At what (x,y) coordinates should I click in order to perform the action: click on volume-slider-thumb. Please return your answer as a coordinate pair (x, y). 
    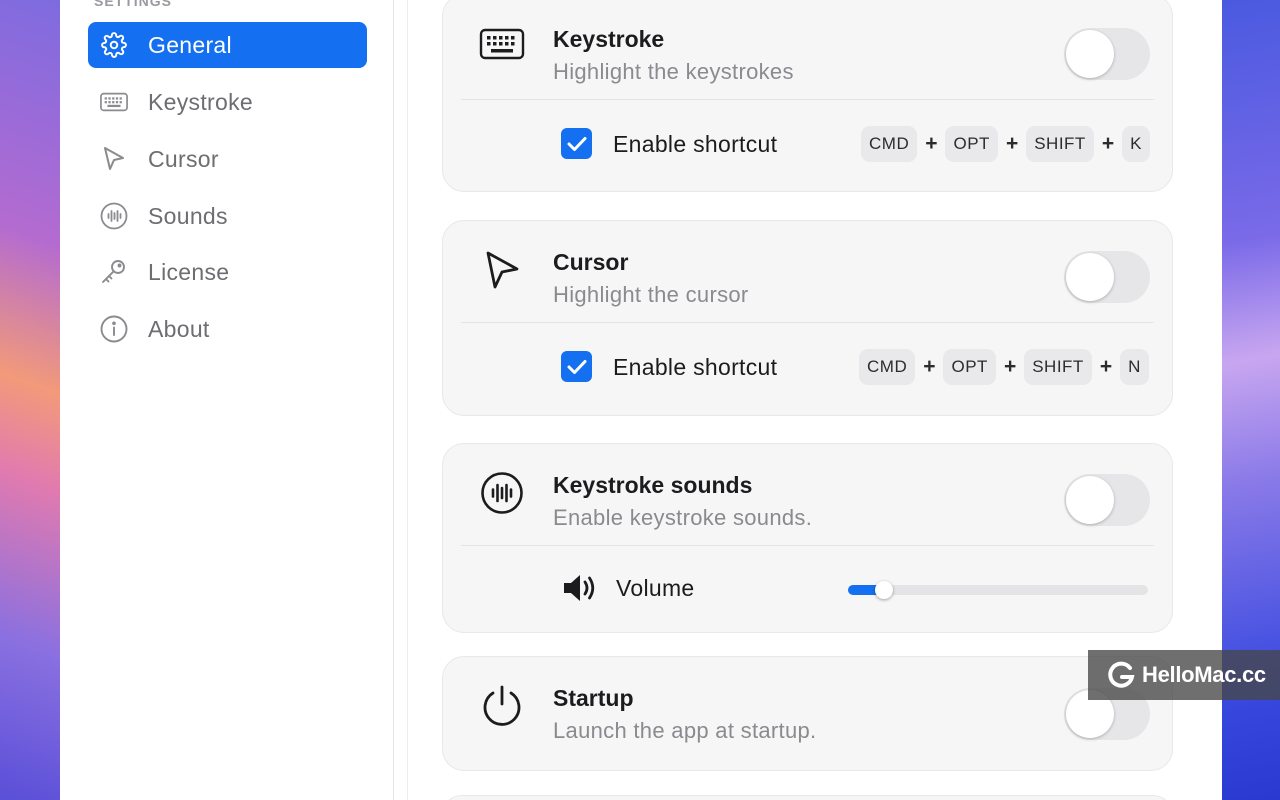
    Looking at the image, I should click on (884, 590).